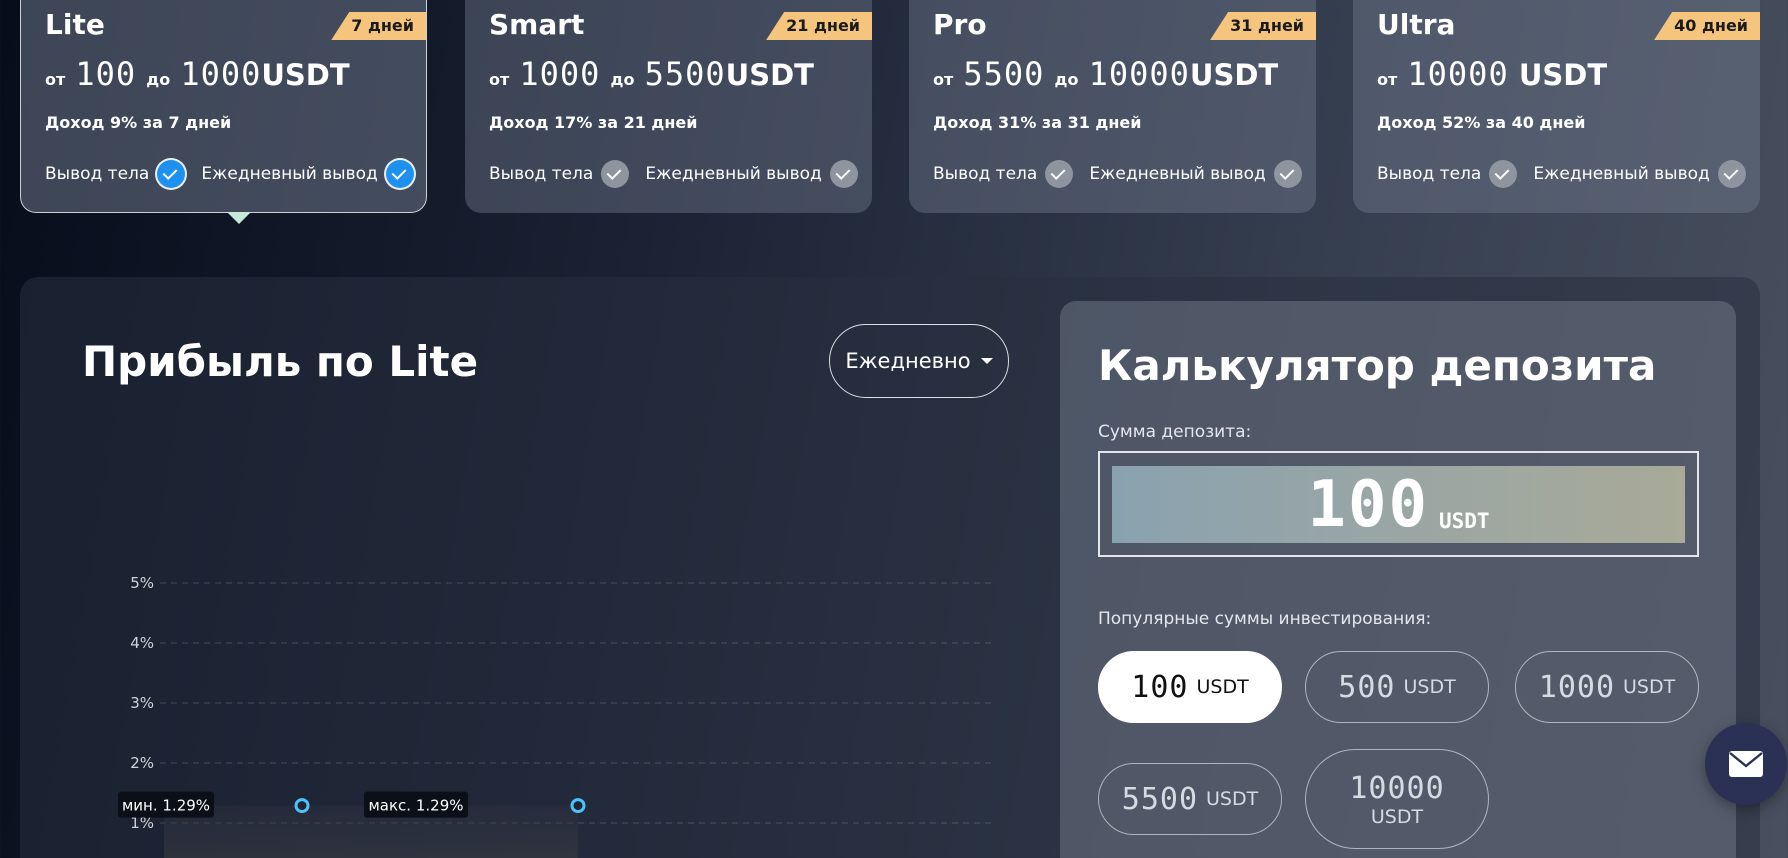  What do you see at coordinates (1577, 687) in the screenshot?
I see `chip-value: 1000` at bounding box center [1577, 687].